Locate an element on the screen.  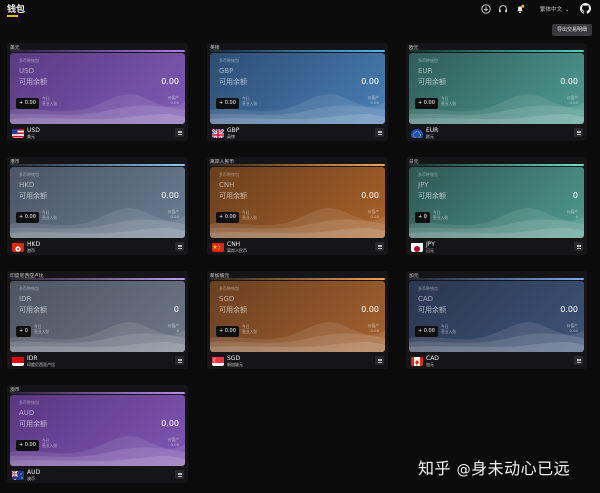
export-transactions-button: 导出交易明细 is located at coordinates (572, 30).